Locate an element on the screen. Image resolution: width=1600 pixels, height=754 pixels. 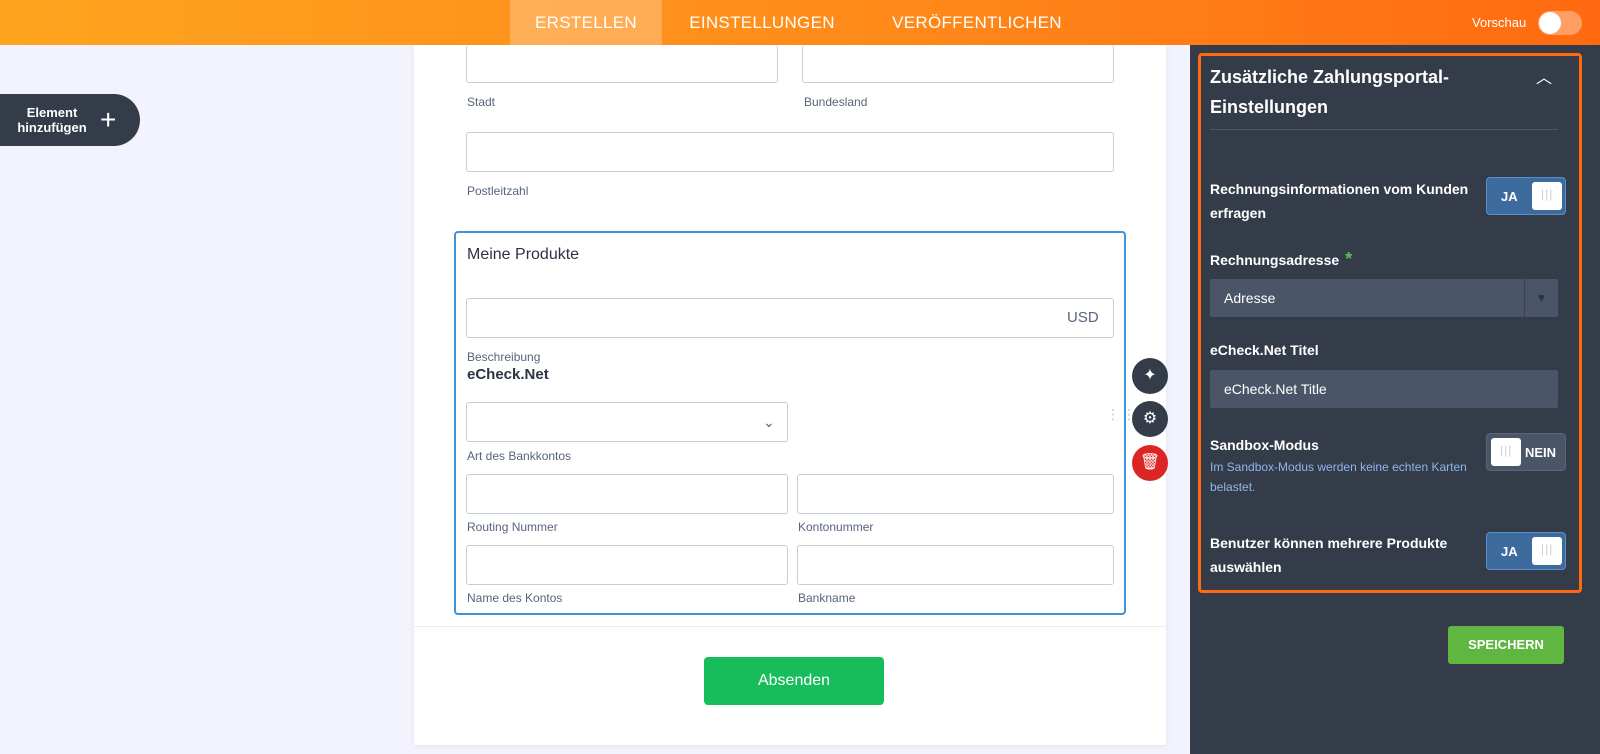
billing-address-select: Adresse ▼ is located at coordinates (1384, 298).